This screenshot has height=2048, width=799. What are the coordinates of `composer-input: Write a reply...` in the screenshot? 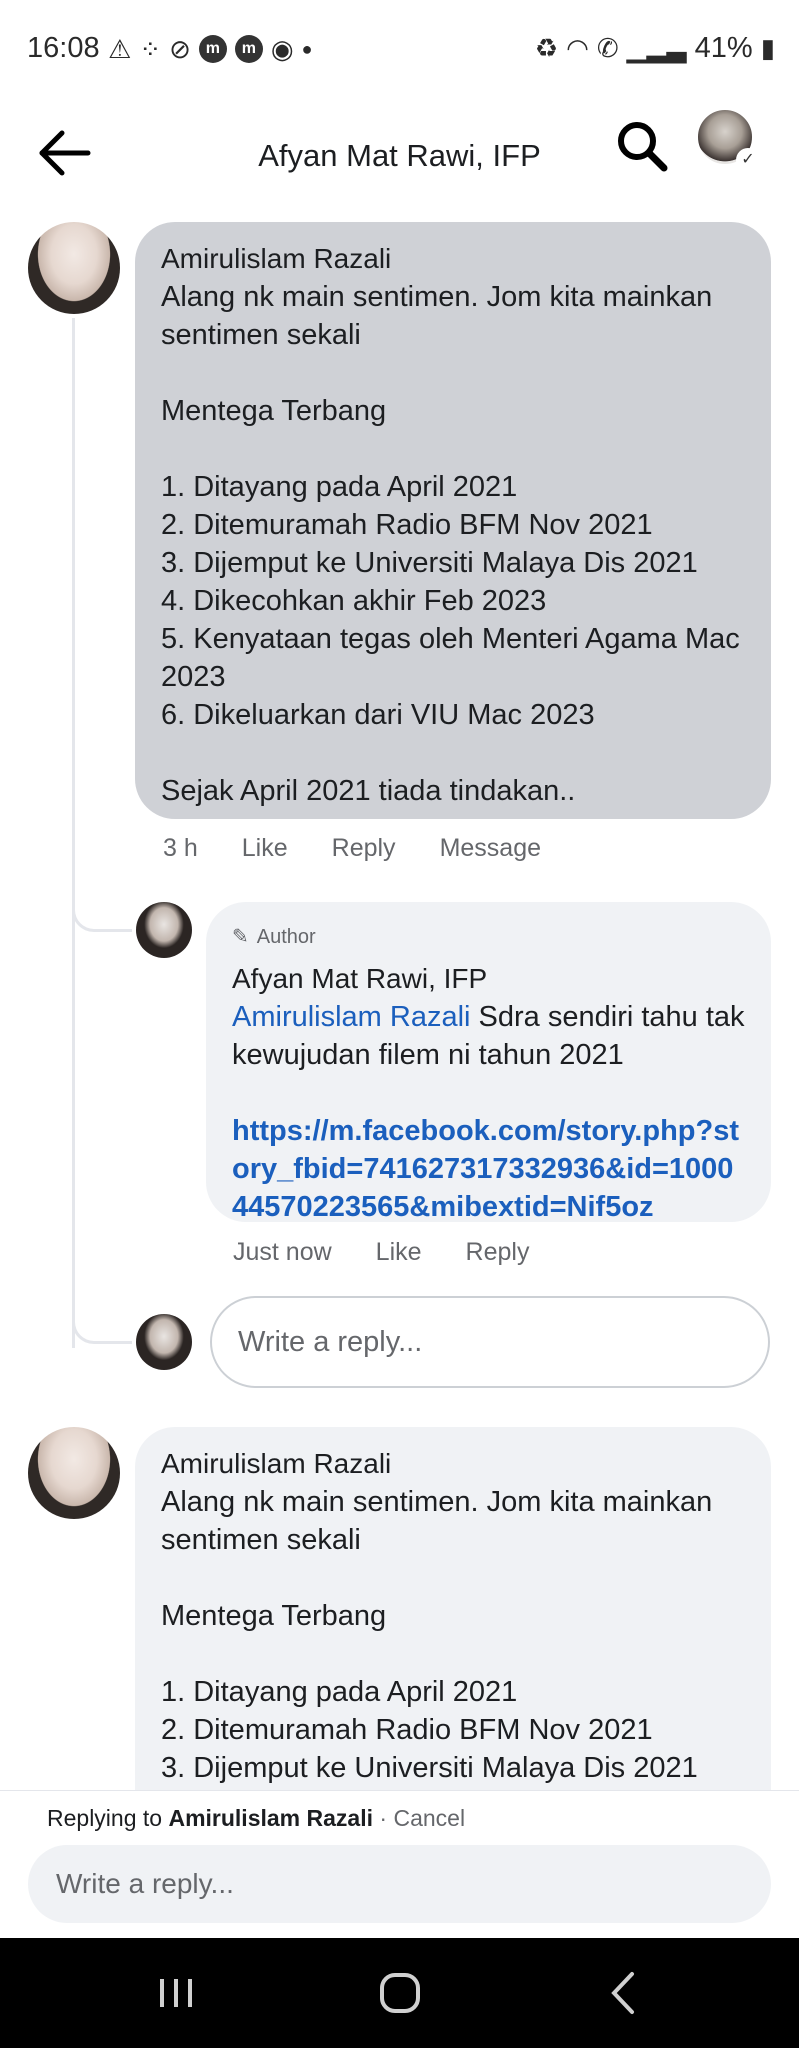 It's located at (399, 1884).